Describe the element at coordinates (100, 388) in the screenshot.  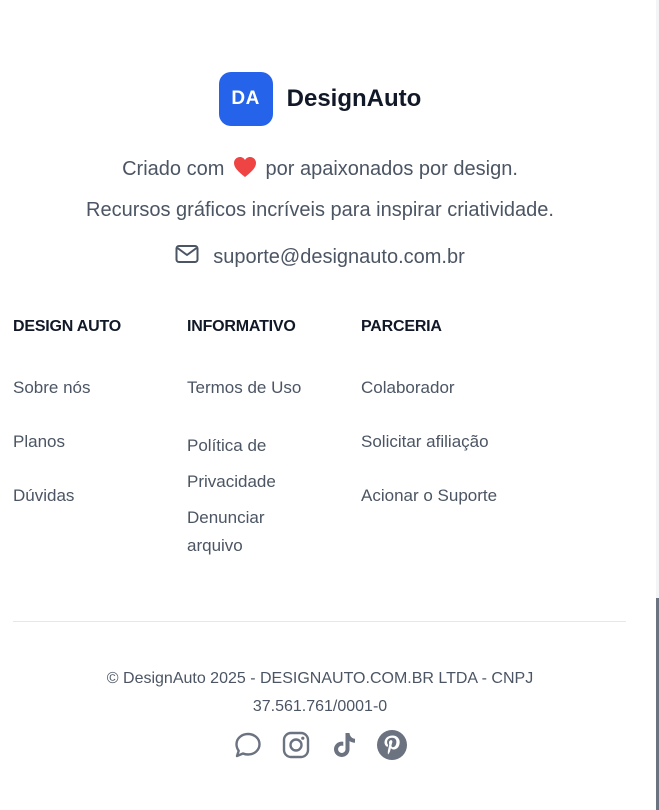
I see `link-sobre-nos: Sobre nós` at that location.